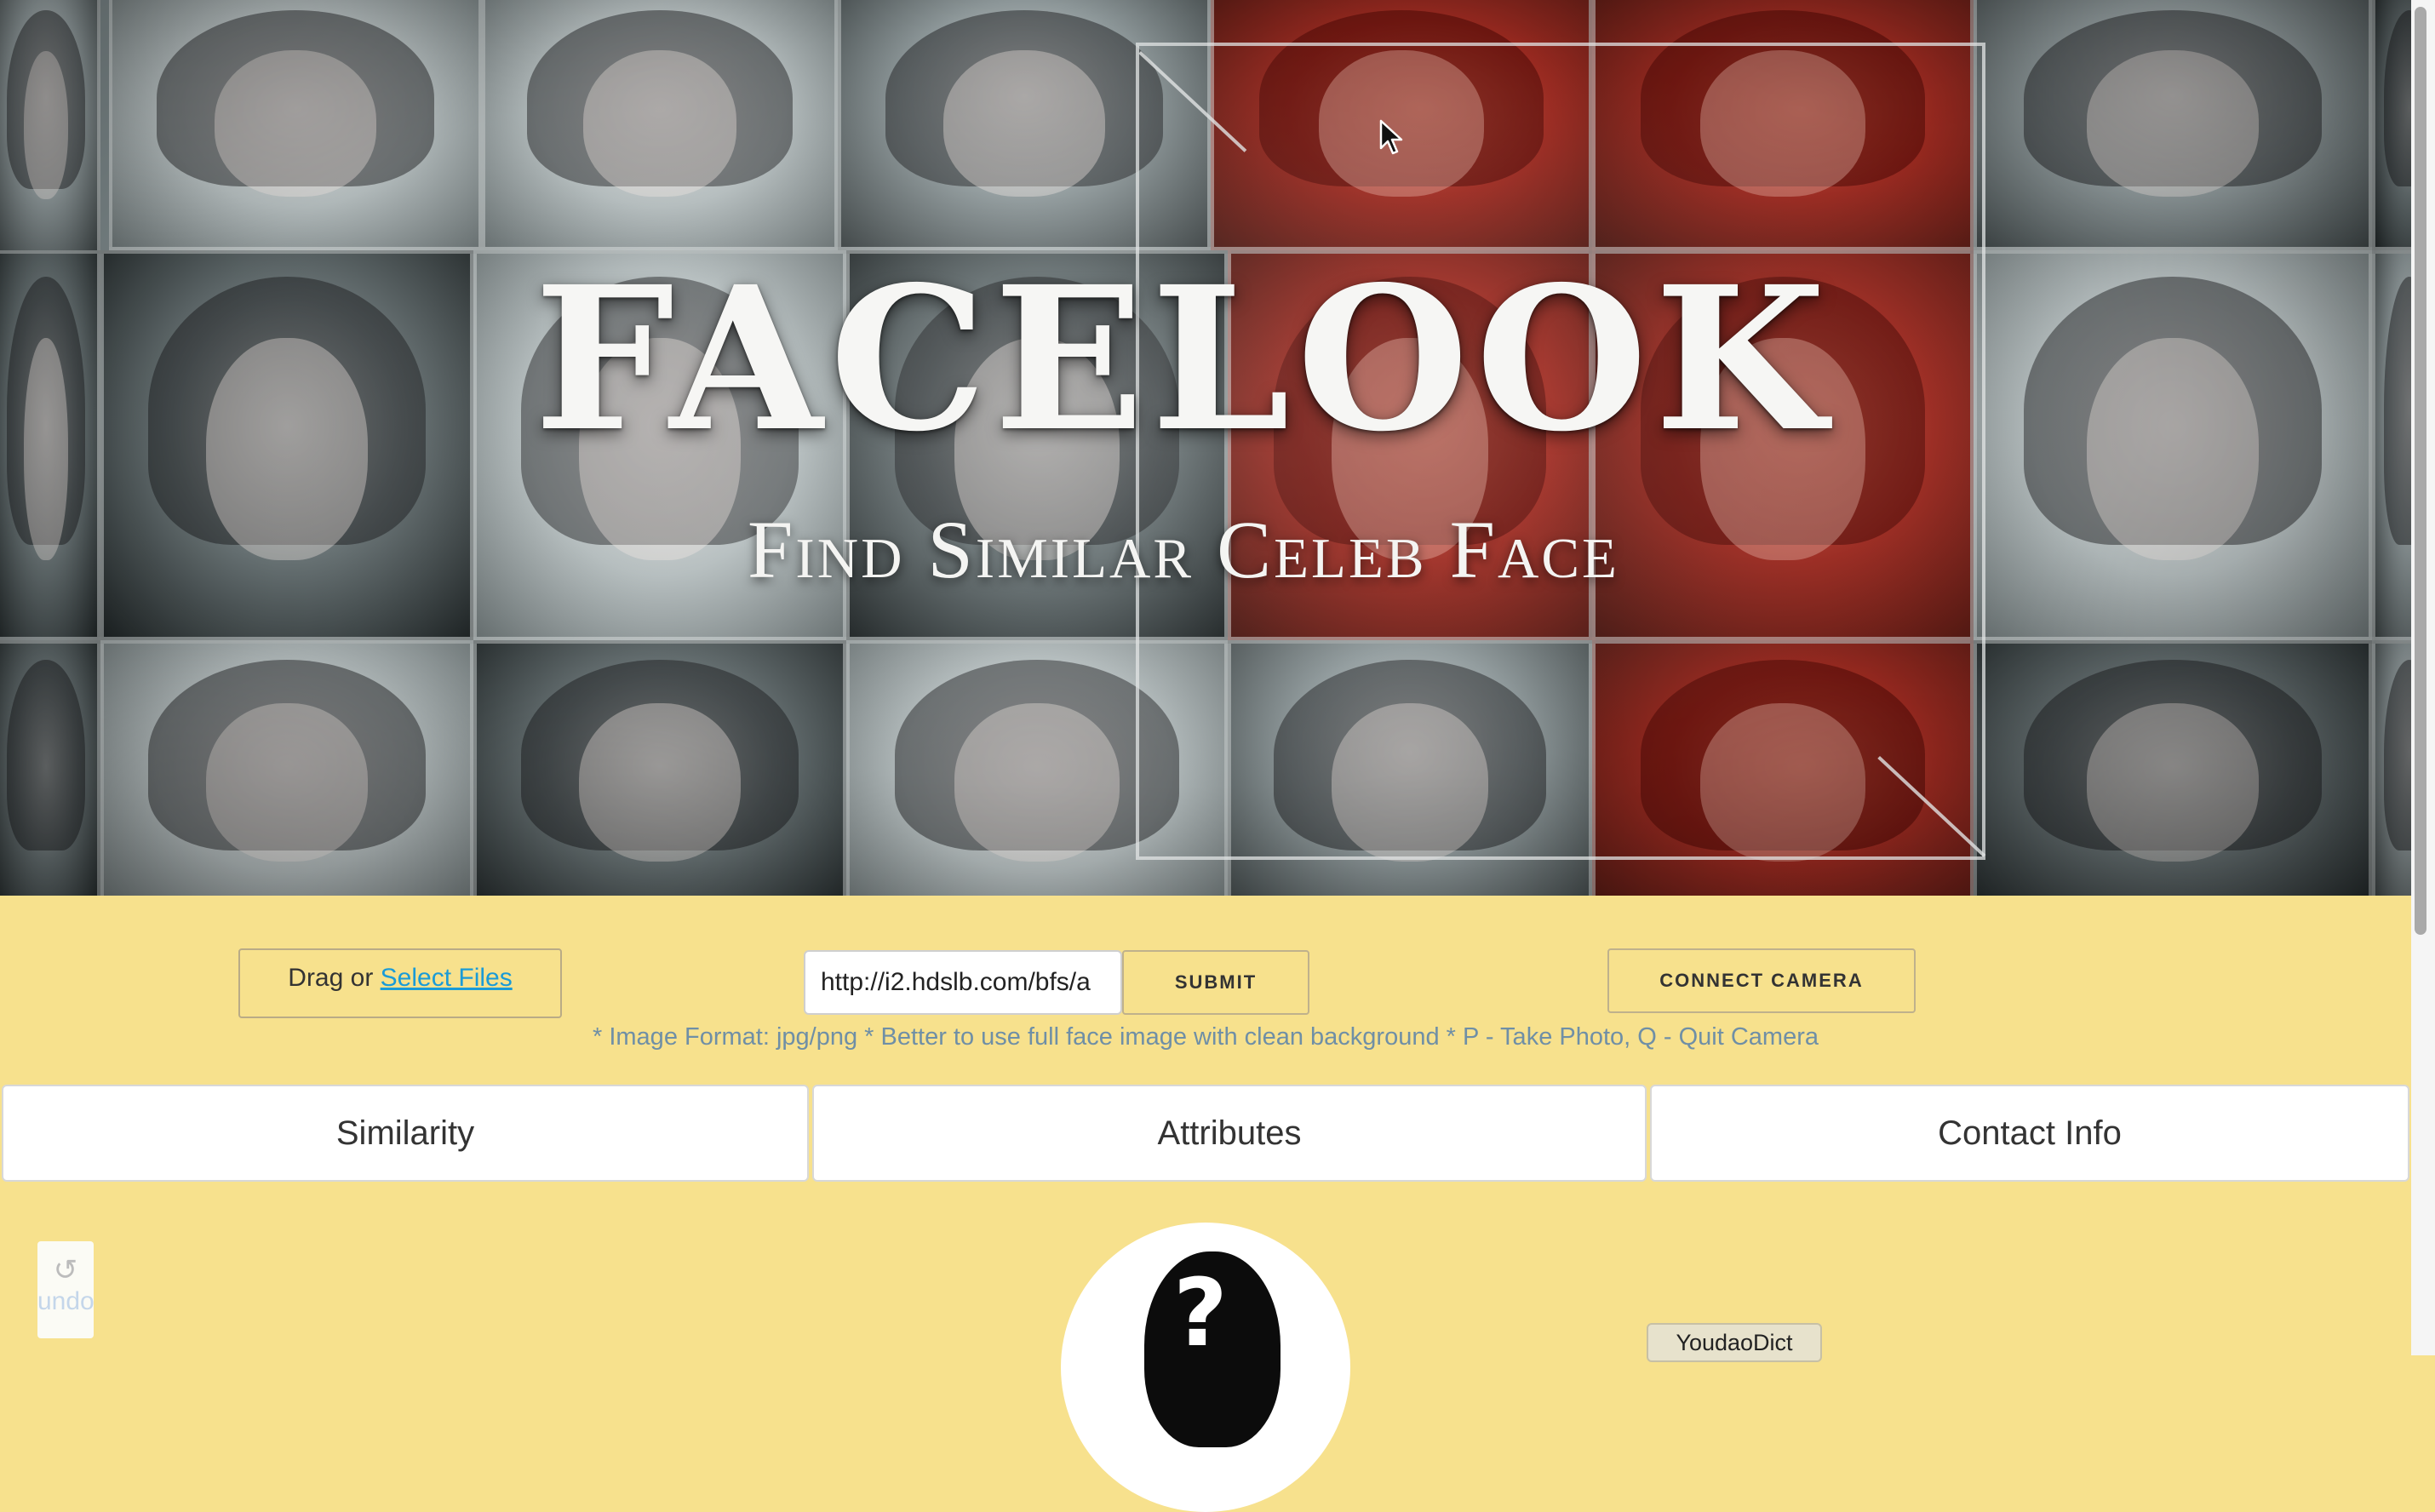 Image resolution: width=2435 pixels, height=1512 pixels. I want to click on file-drop-zone: Drag or Select Files, so click(400, 983).